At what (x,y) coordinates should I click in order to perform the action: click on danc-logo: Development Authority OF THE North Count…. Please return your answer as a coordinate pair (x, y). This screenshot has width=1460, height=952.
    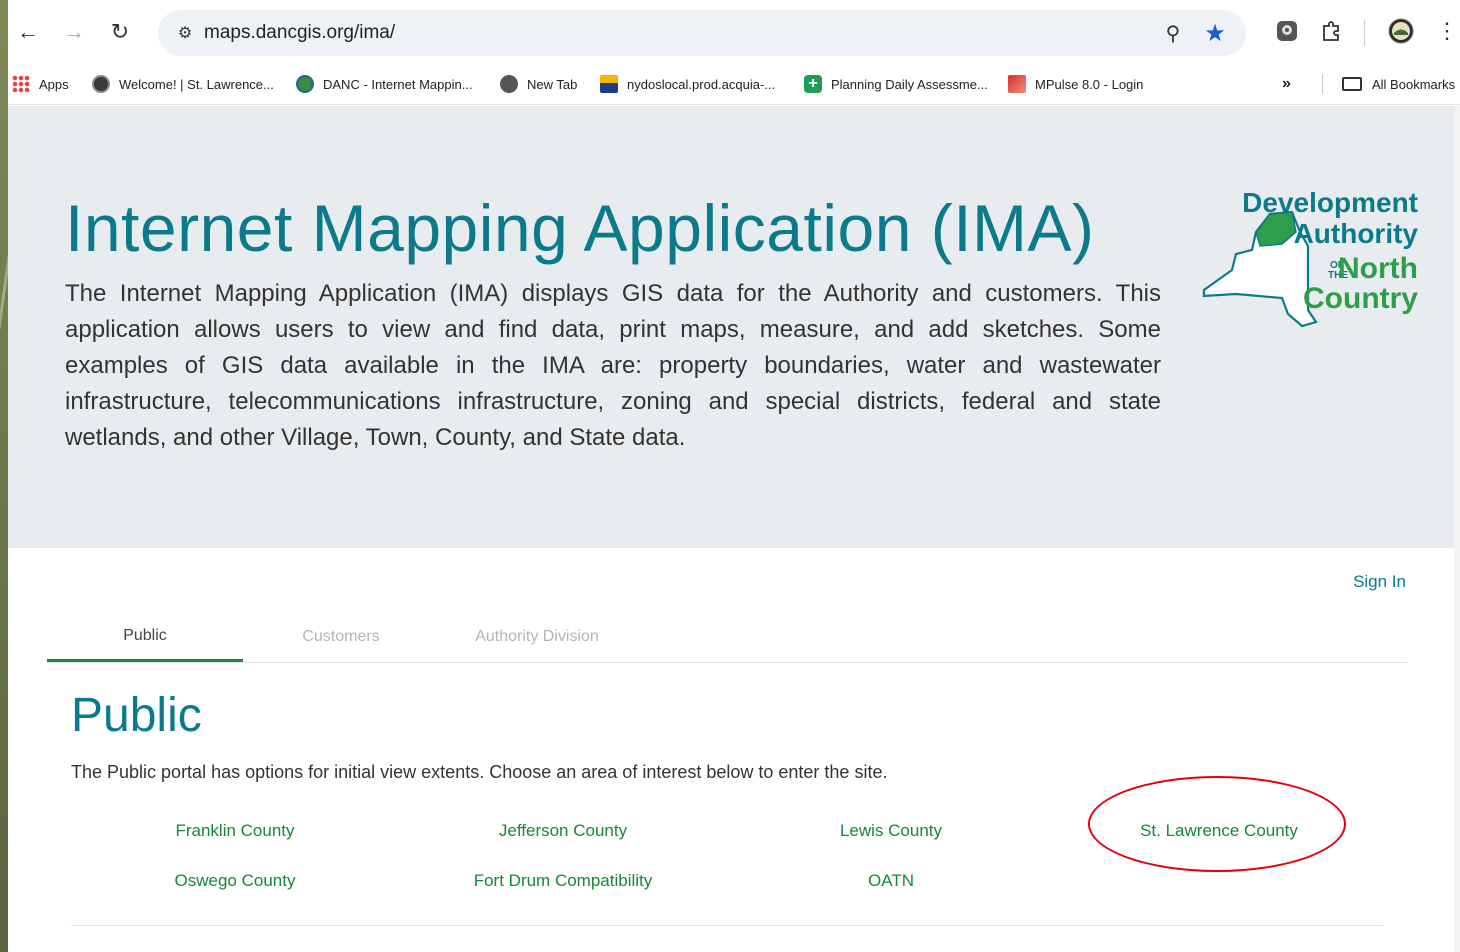
    Looking at the image, I should click on (1311, 261).